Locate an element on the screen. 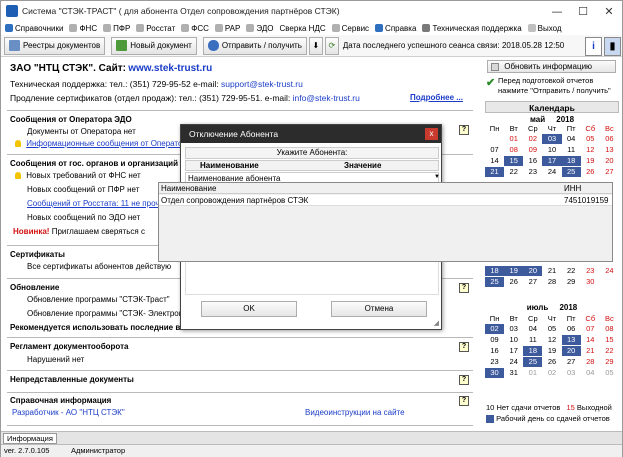 The height and width of the screenshot is (457, 623). sync-button: ⟳ is located at coordinates (331, 45).